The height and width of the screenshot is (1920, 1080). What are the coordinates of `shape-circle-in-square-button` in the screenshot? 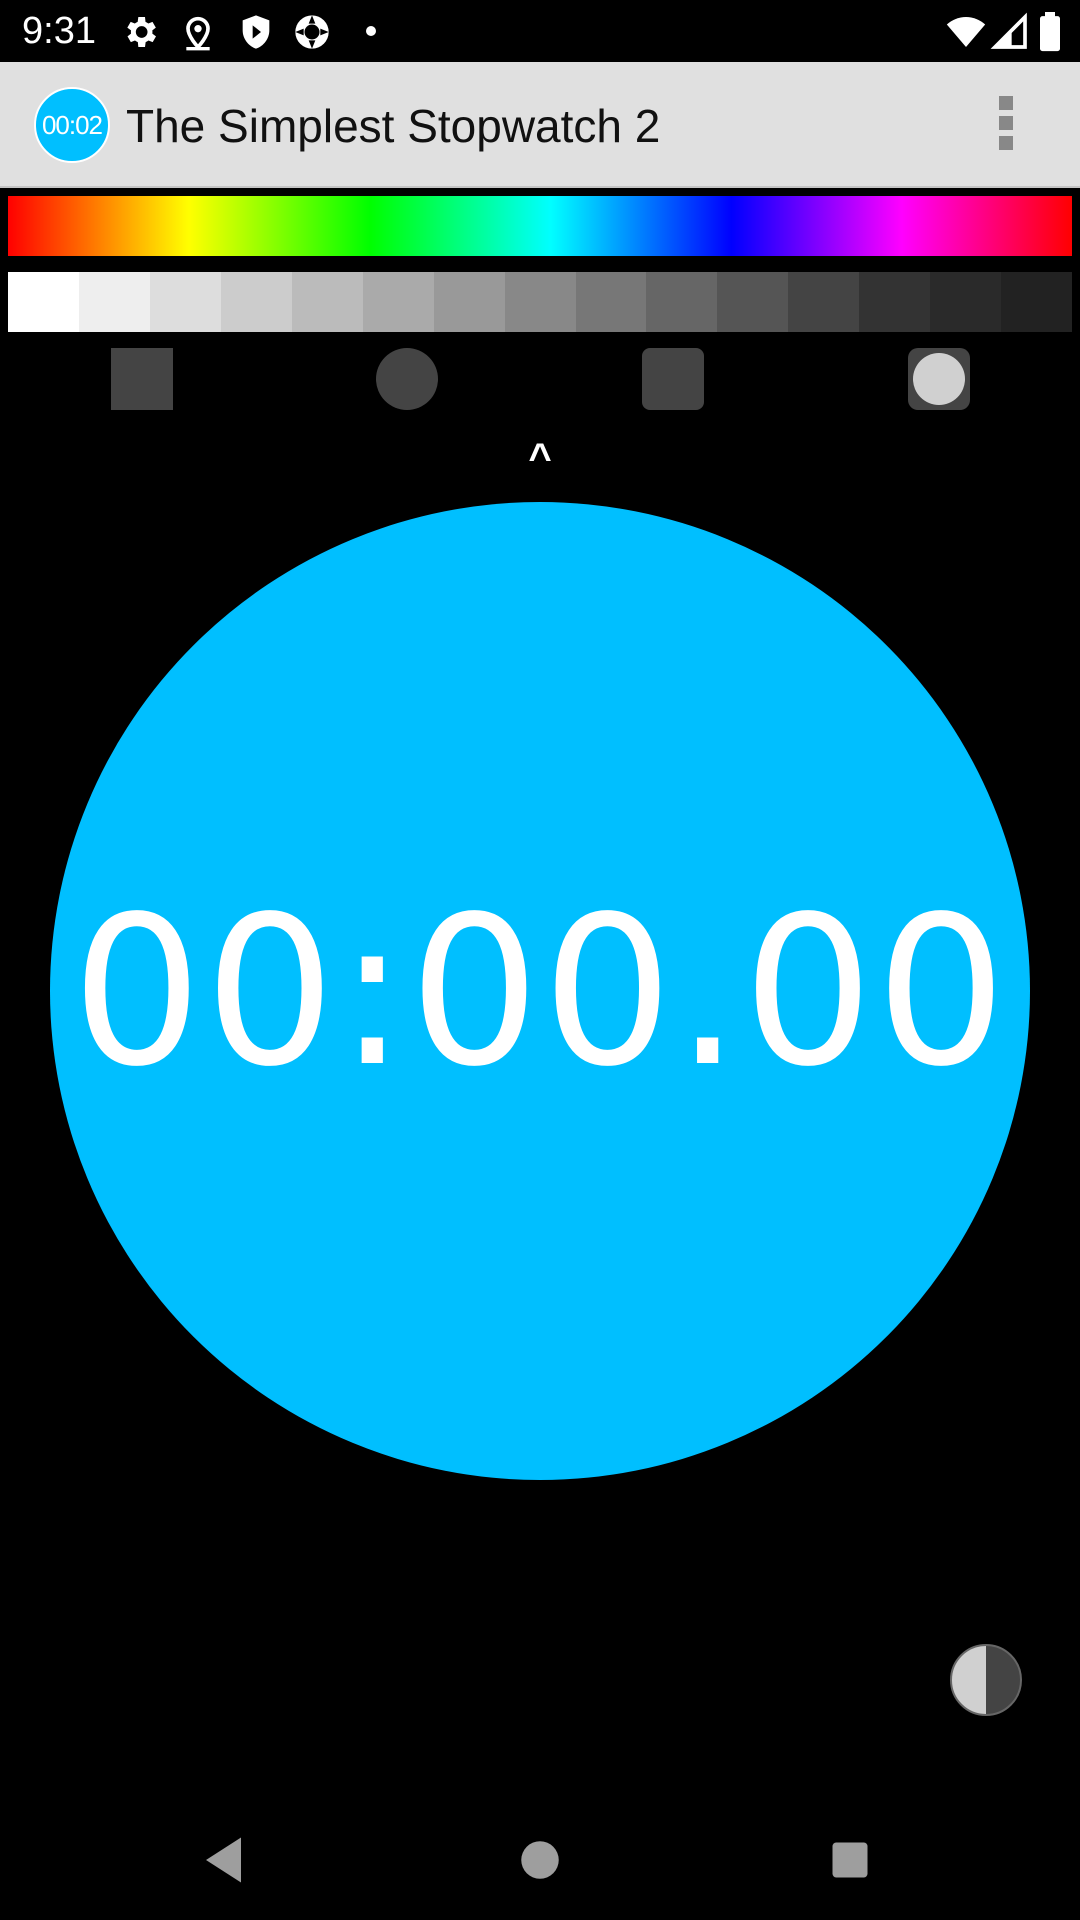 It's located at (939, 379).